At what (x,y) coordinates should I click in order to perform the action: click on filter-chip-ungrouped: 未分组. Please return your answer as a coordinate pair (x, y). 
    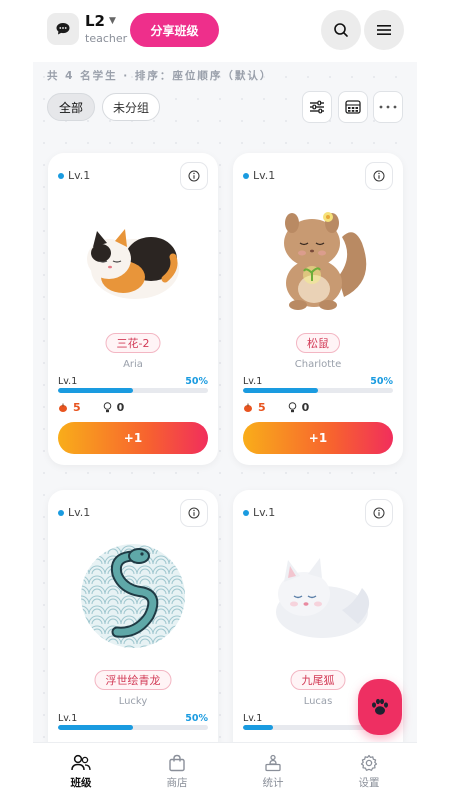
    Looking at the image, I should click on (131, 107).